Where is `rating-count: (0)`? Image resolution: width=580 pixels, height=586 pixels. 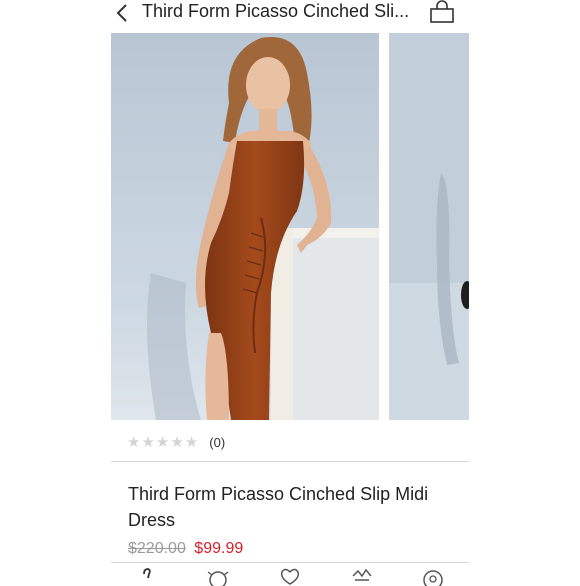
rating-count: (0) is located at coordinates (217, 442).